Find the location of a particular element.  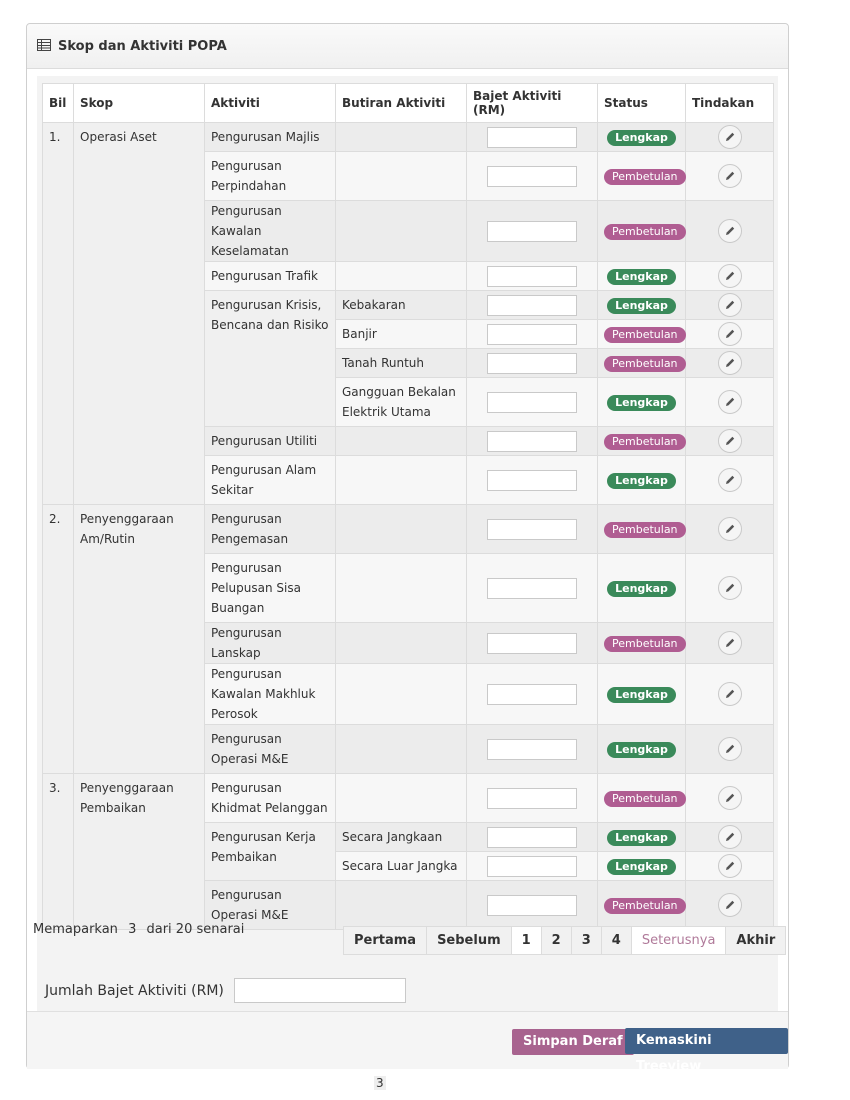

header-bil: Bil is located at coordinates (58, 103).